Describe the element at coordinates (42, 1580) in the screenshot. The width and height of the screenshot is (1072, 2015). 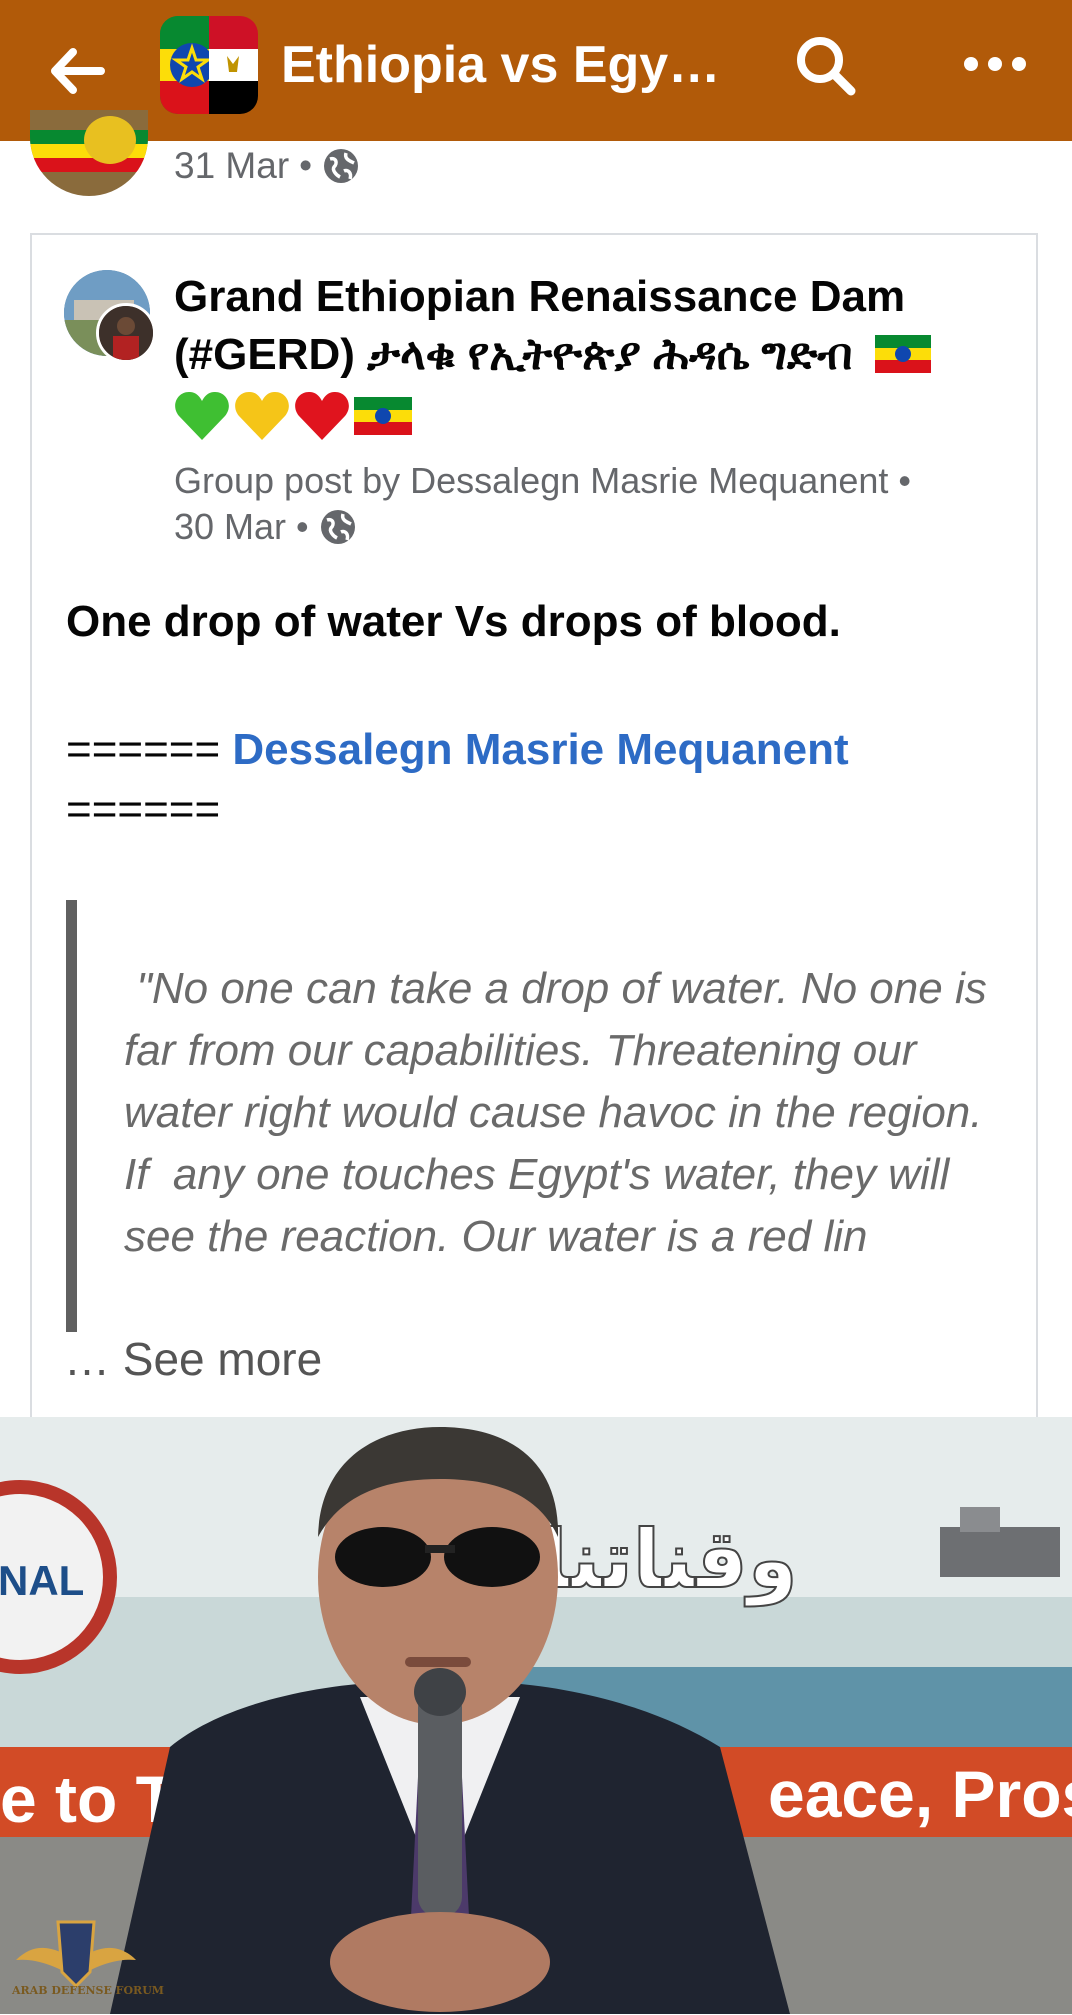
I see `banner-text-left: NAL` at that location.